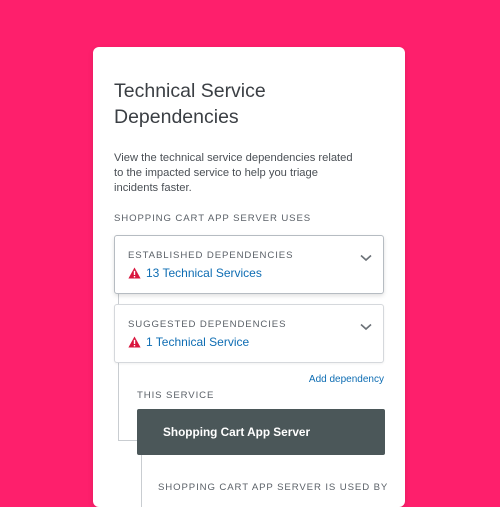 The image size is (500, 507). I want to click on suggested-dependencies-link: 1 Technical Service, so click(188, 342).